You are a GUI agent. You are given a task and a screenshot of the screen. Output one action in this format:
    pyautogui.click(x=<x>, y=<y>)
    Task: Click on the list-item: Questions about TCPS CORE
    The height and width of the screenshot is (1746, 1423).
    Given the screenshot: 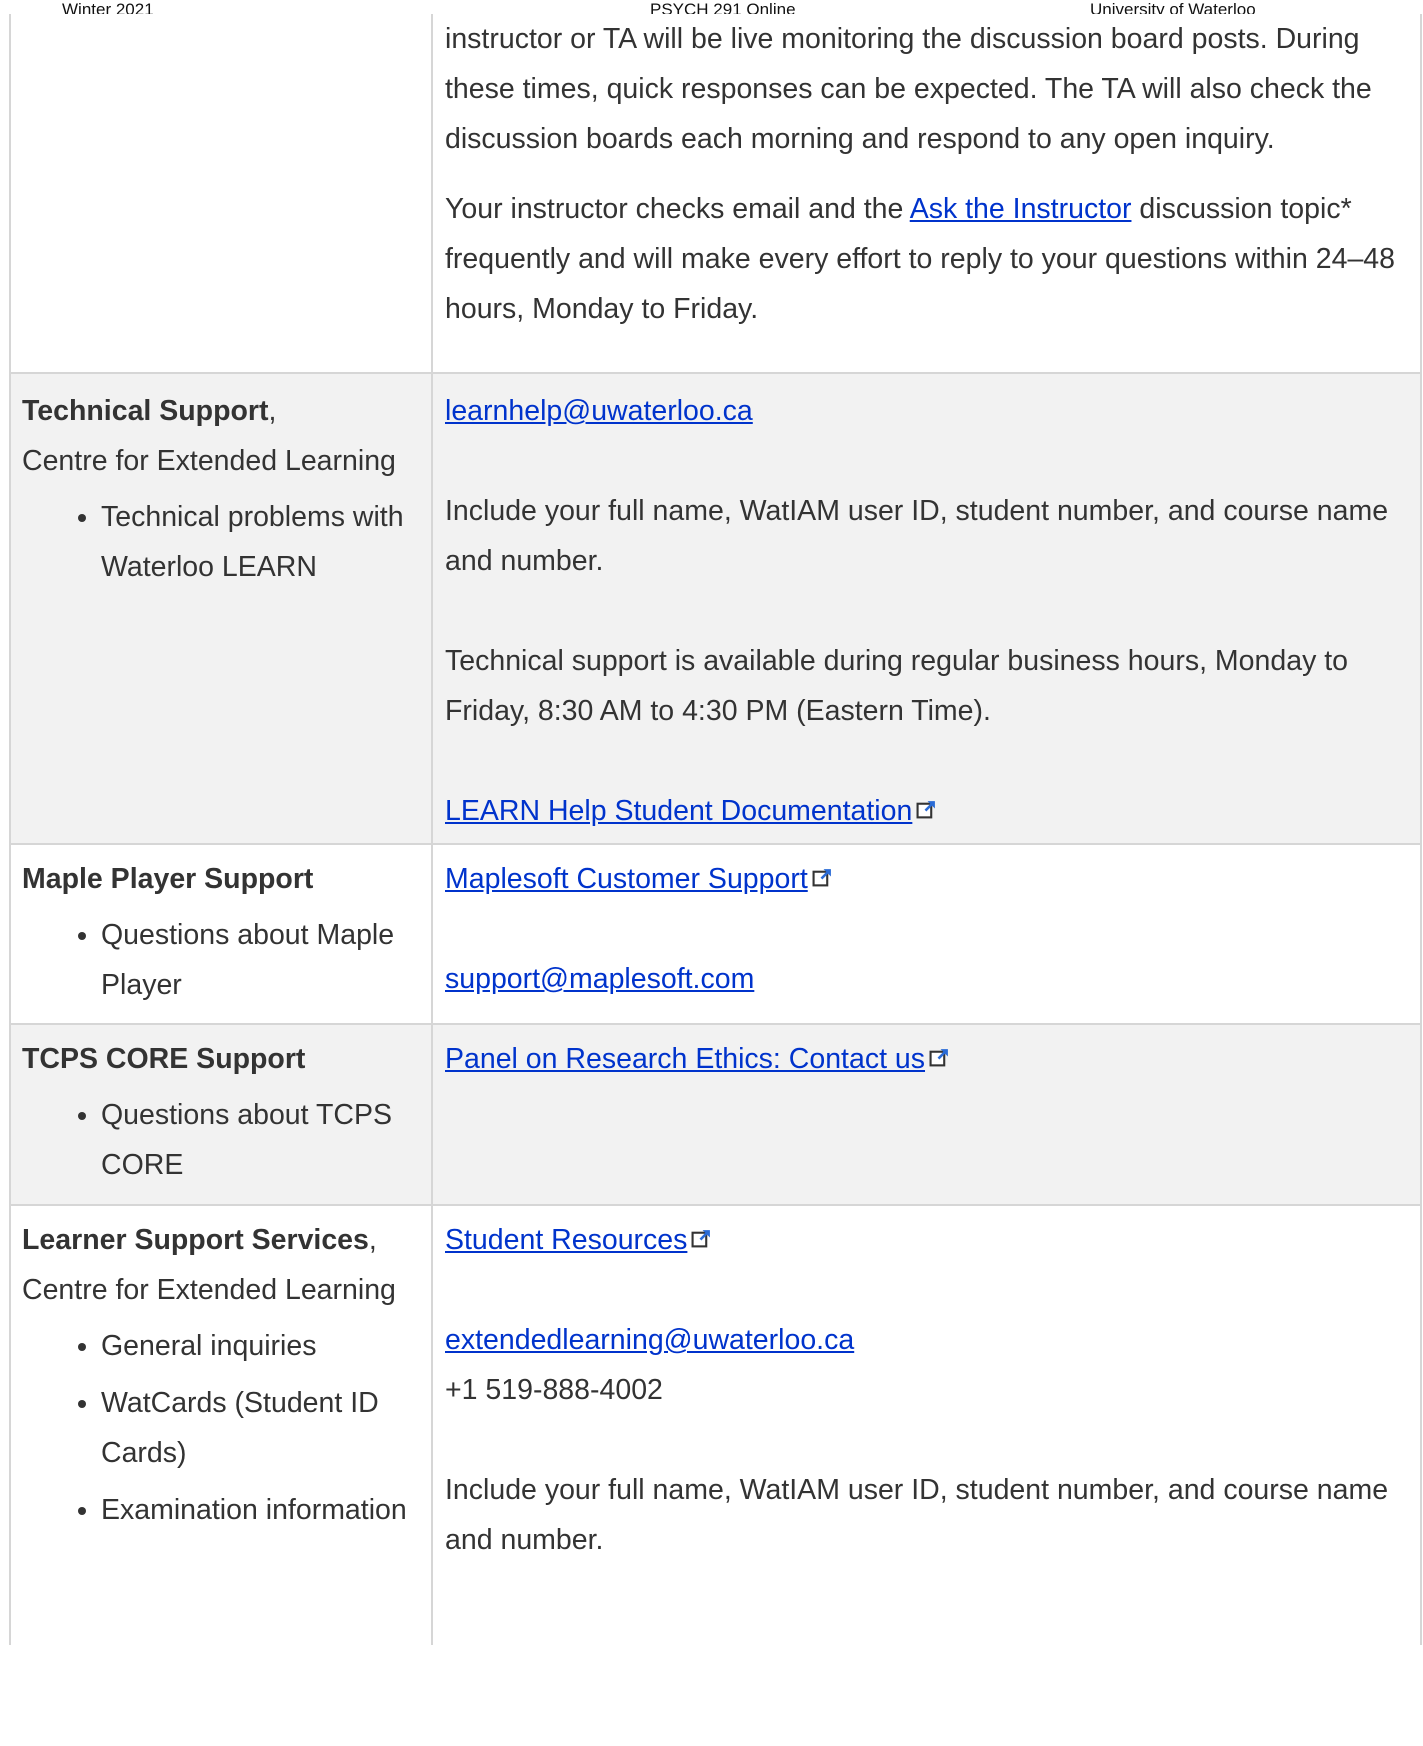 What is the action you would take?
    pyautogui.click(x=263, y=1140)
    